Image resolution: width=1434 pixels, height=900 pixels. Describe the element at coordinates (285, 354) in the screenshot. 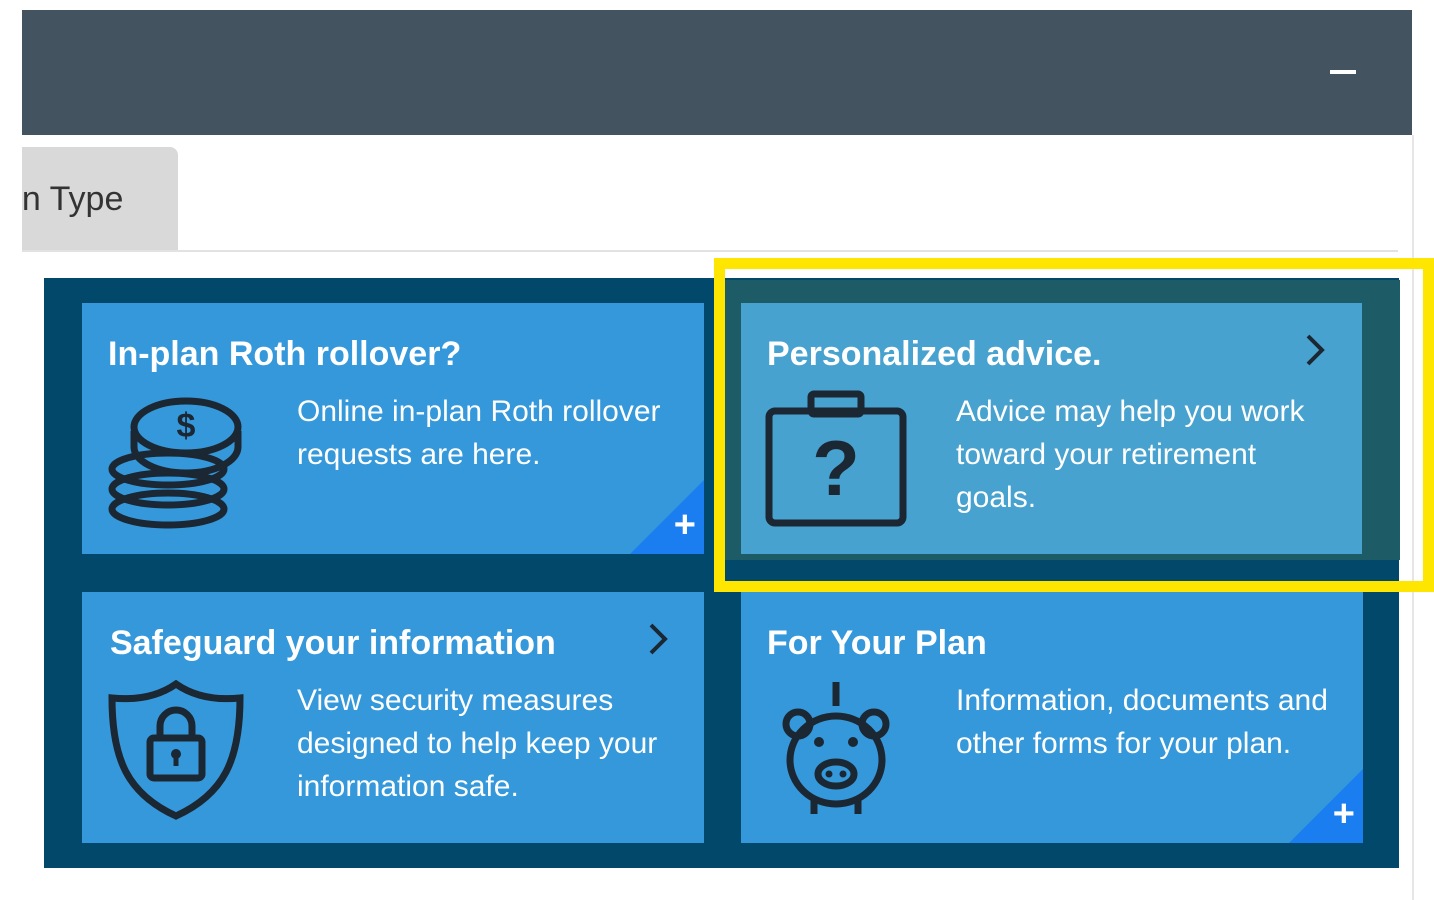

I see `card-title: In-plan Roth rollover?` at that location.